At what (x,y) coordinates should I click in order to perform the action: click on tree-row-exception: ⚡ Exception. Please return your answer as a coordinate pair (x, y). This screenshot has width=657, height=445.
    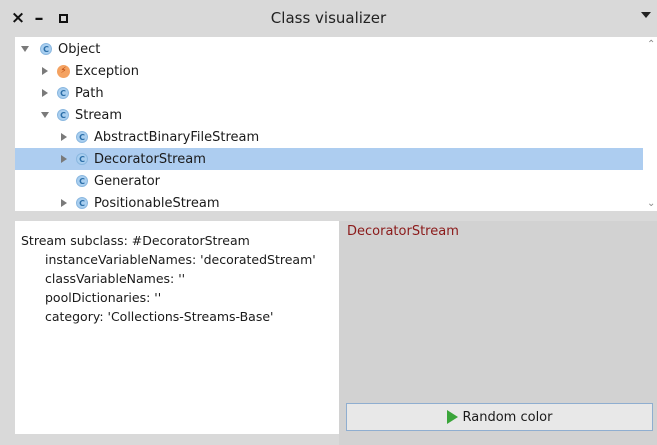
    Looking at the image, I should click on (329, 71).